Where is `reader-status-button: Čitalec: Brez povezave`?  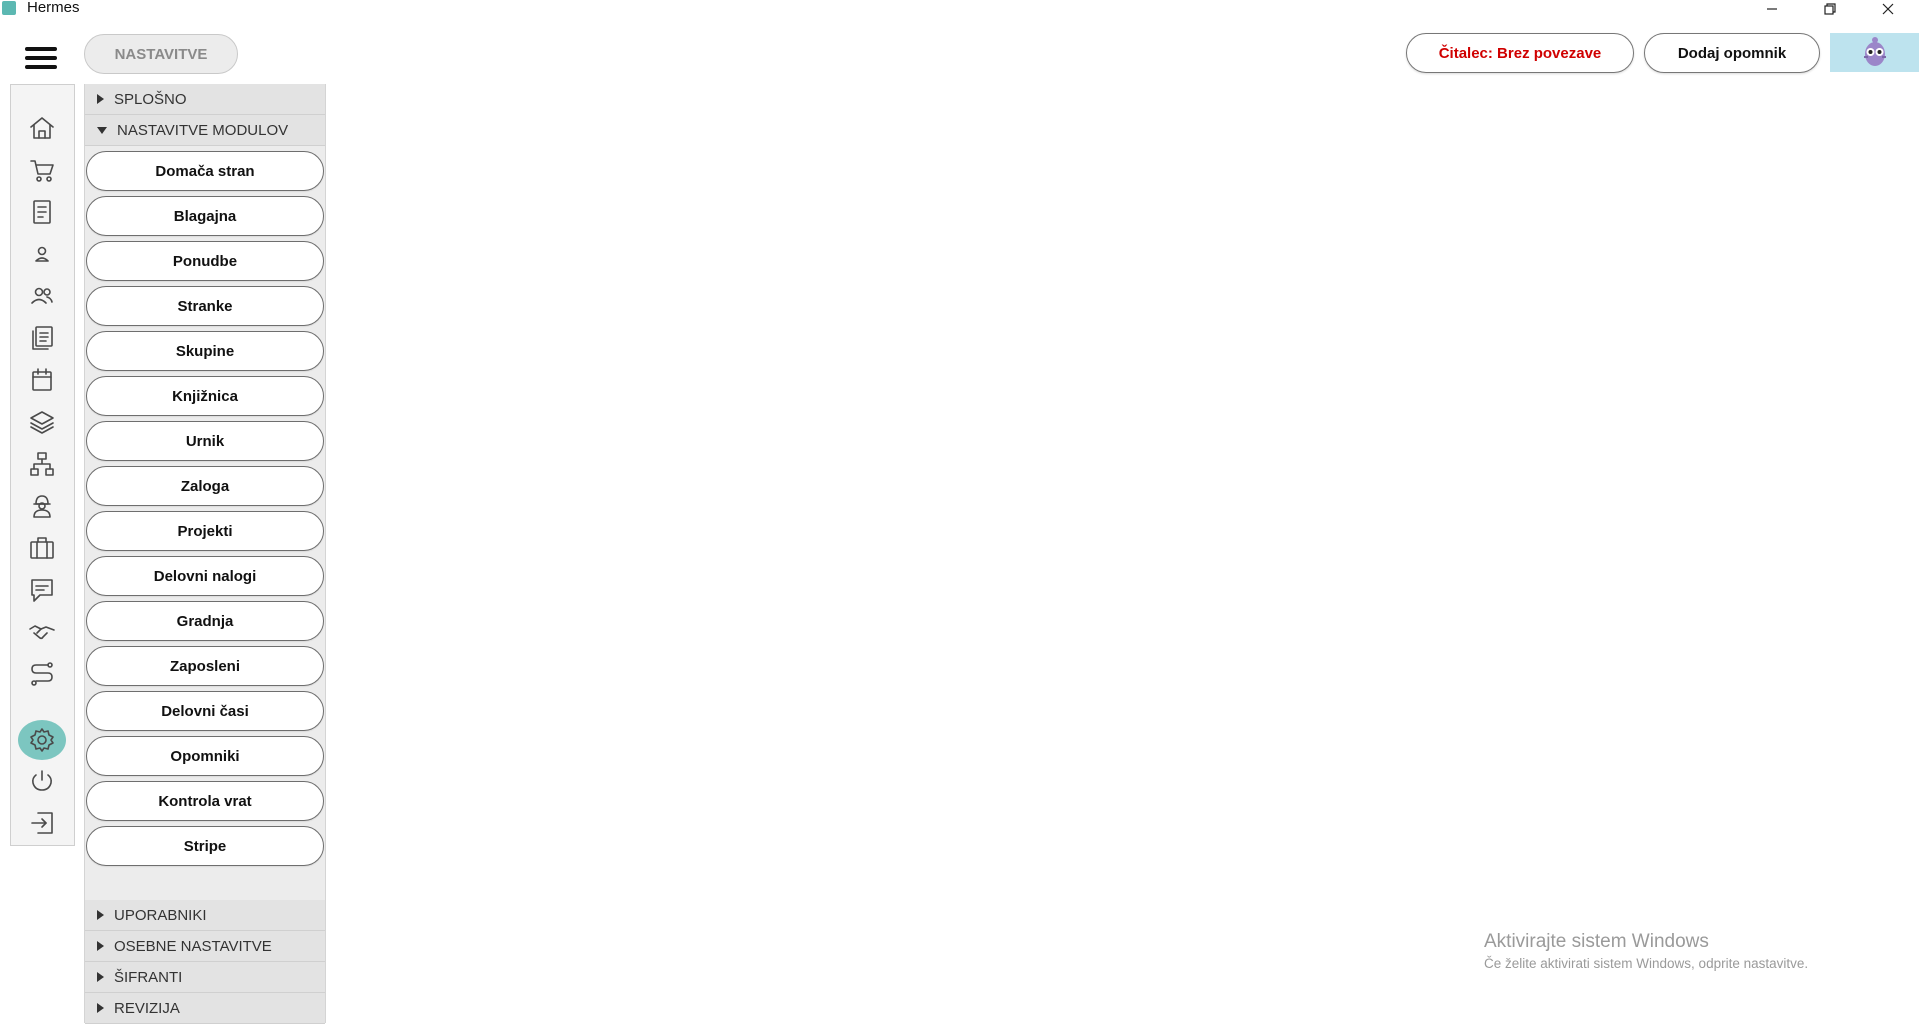
reader-status-button: Čitalec: Brez povezave is located at coordinates (1520, 53).